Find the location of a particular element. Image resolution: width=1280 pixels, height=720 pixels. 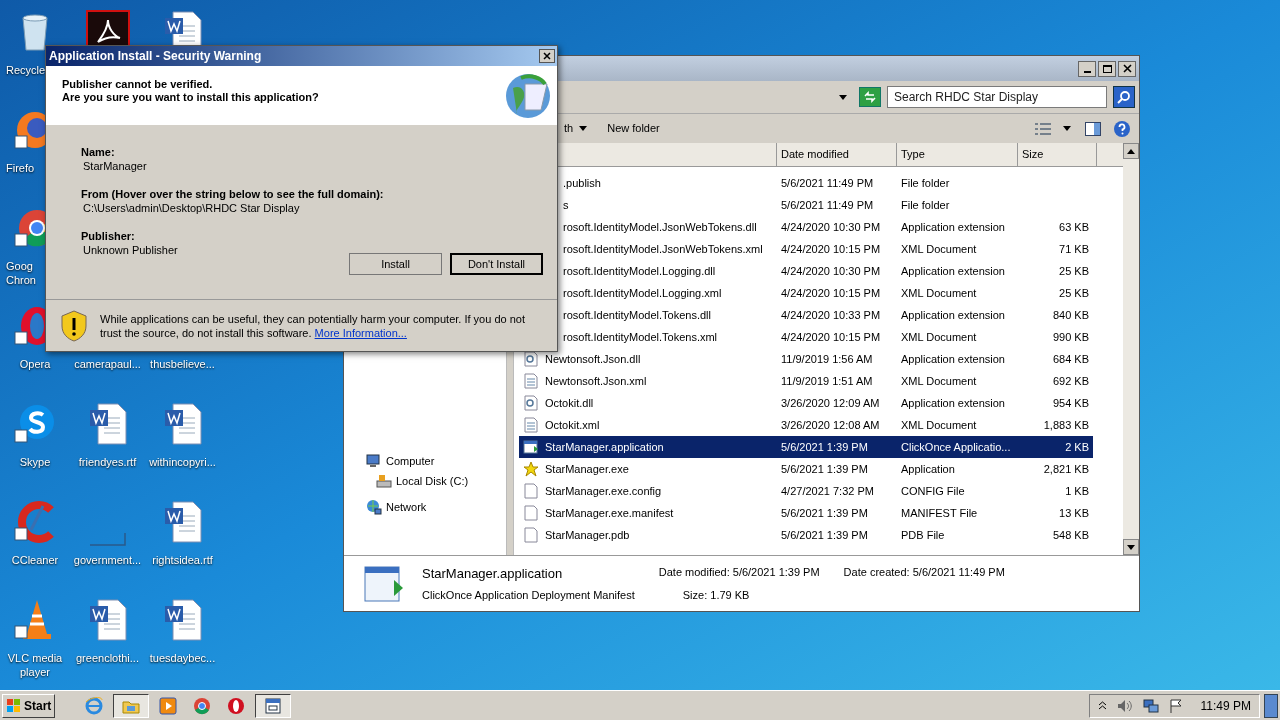

date-modified: 11/9/2019 1:56 AM is located at coordinates (827, 359).